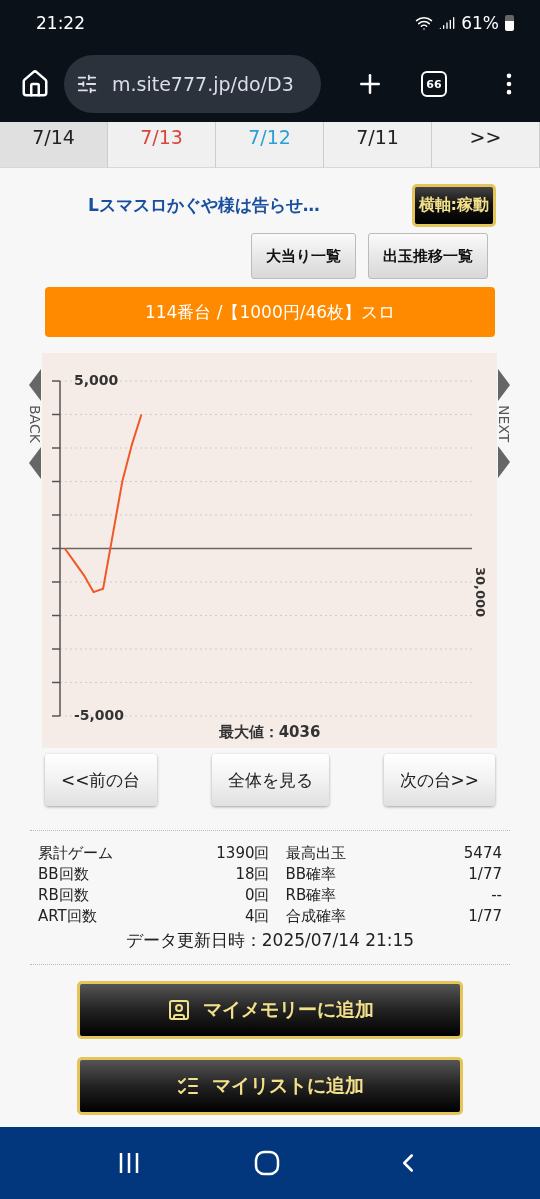 The height and width of the screenshot is (1199, 540). I want to click on url-field: m.site777.jp/do/D3, so click(192, 84).